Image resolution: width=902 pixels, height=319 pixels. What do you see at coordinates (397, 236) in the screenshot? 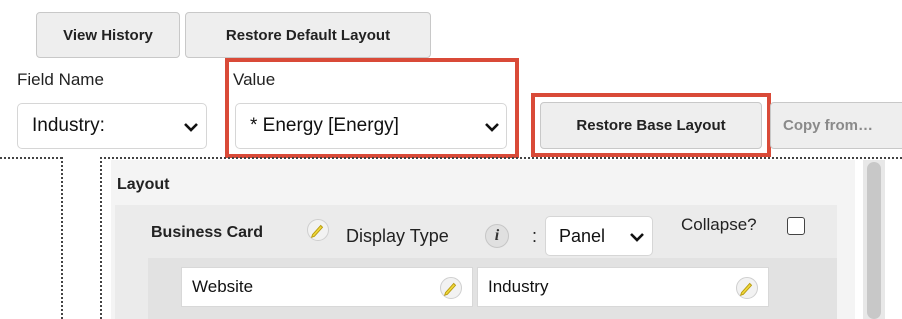
I see `display-type-label: Display Type` at bounding box center [397, 236].